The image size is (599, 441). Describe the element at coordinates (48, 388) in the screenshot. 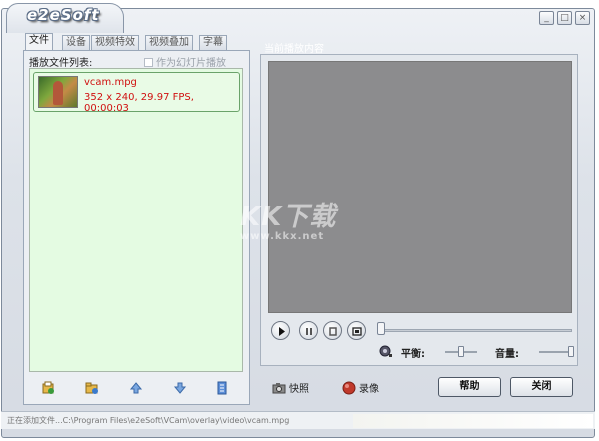

I see `add-file-icon` at that location.